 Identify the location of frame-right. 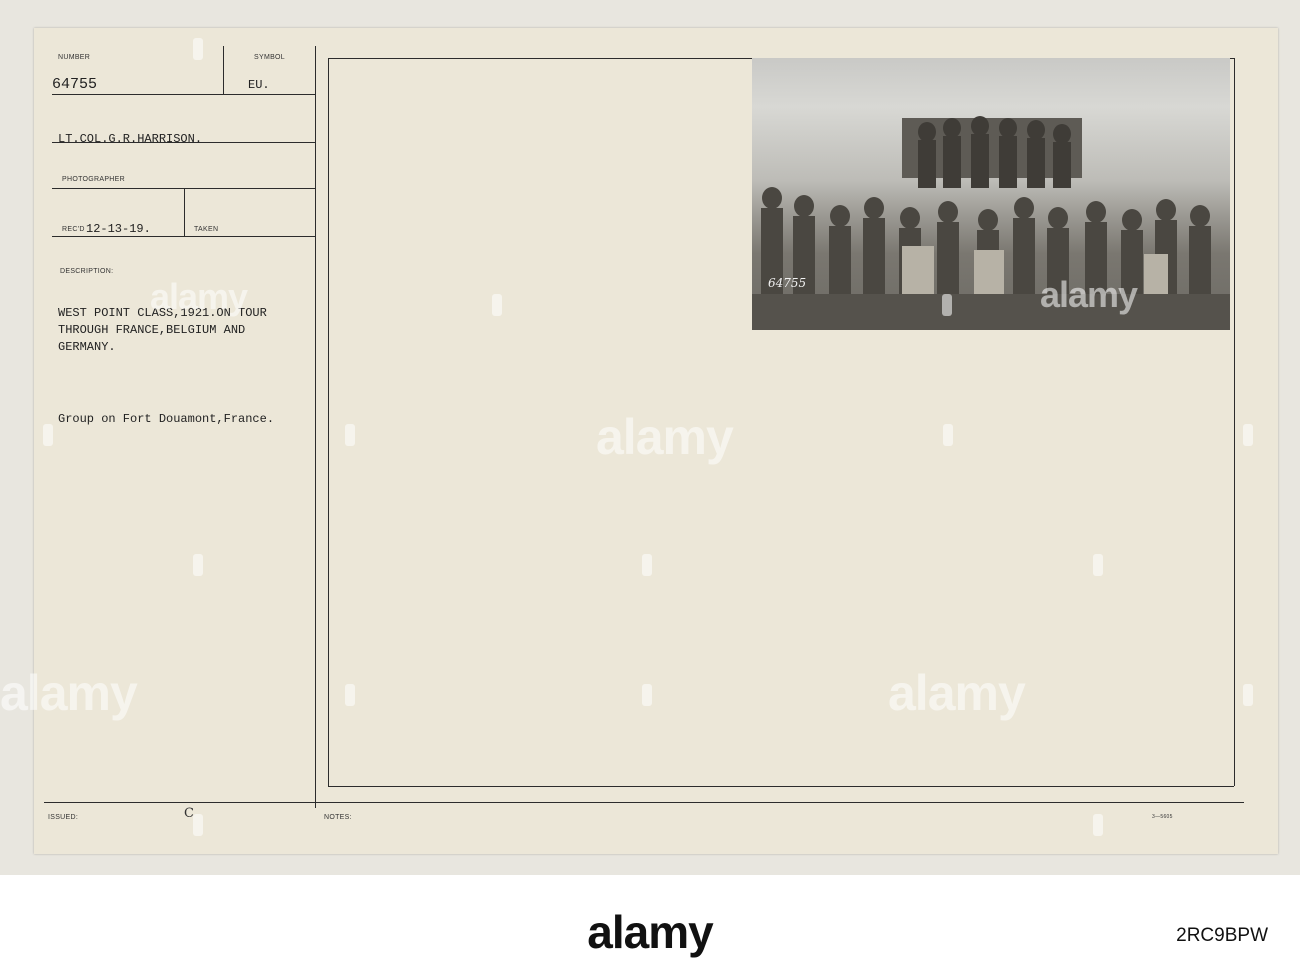
(1234, 422).